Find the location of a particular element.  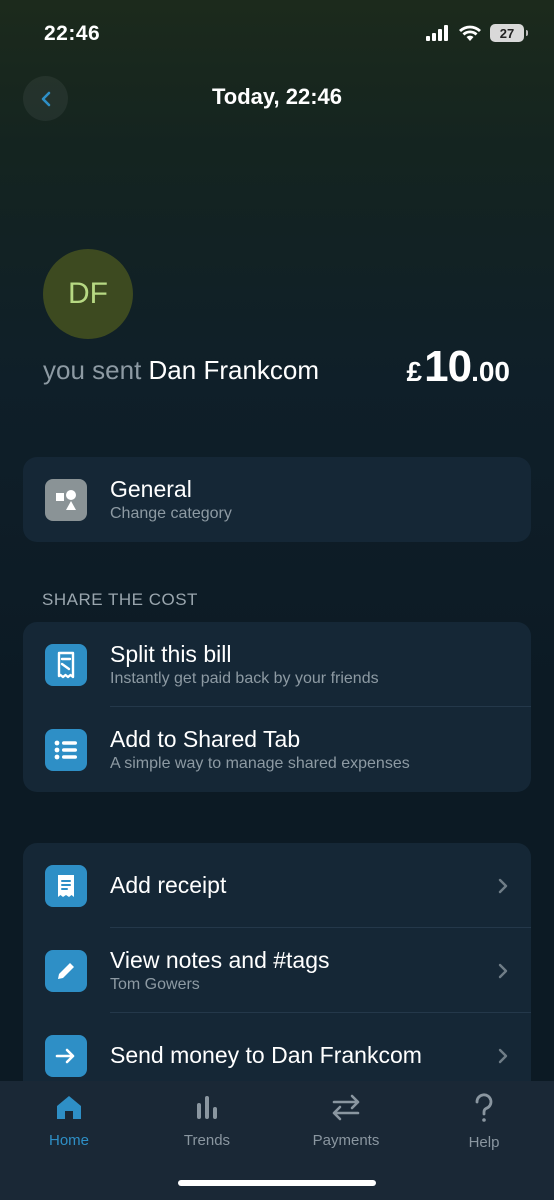

category-card: General Change category is located at coordinates (277, 499).